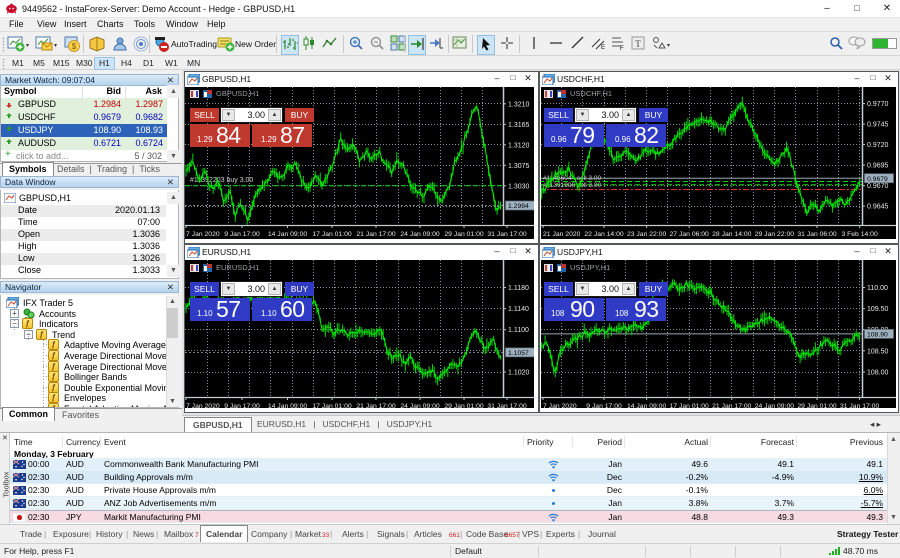 This screenshot has height=558, width=900. Describe the element at coordinates (519, 125) in the screenshot. I see `svg-text: 1.3165` at that location.